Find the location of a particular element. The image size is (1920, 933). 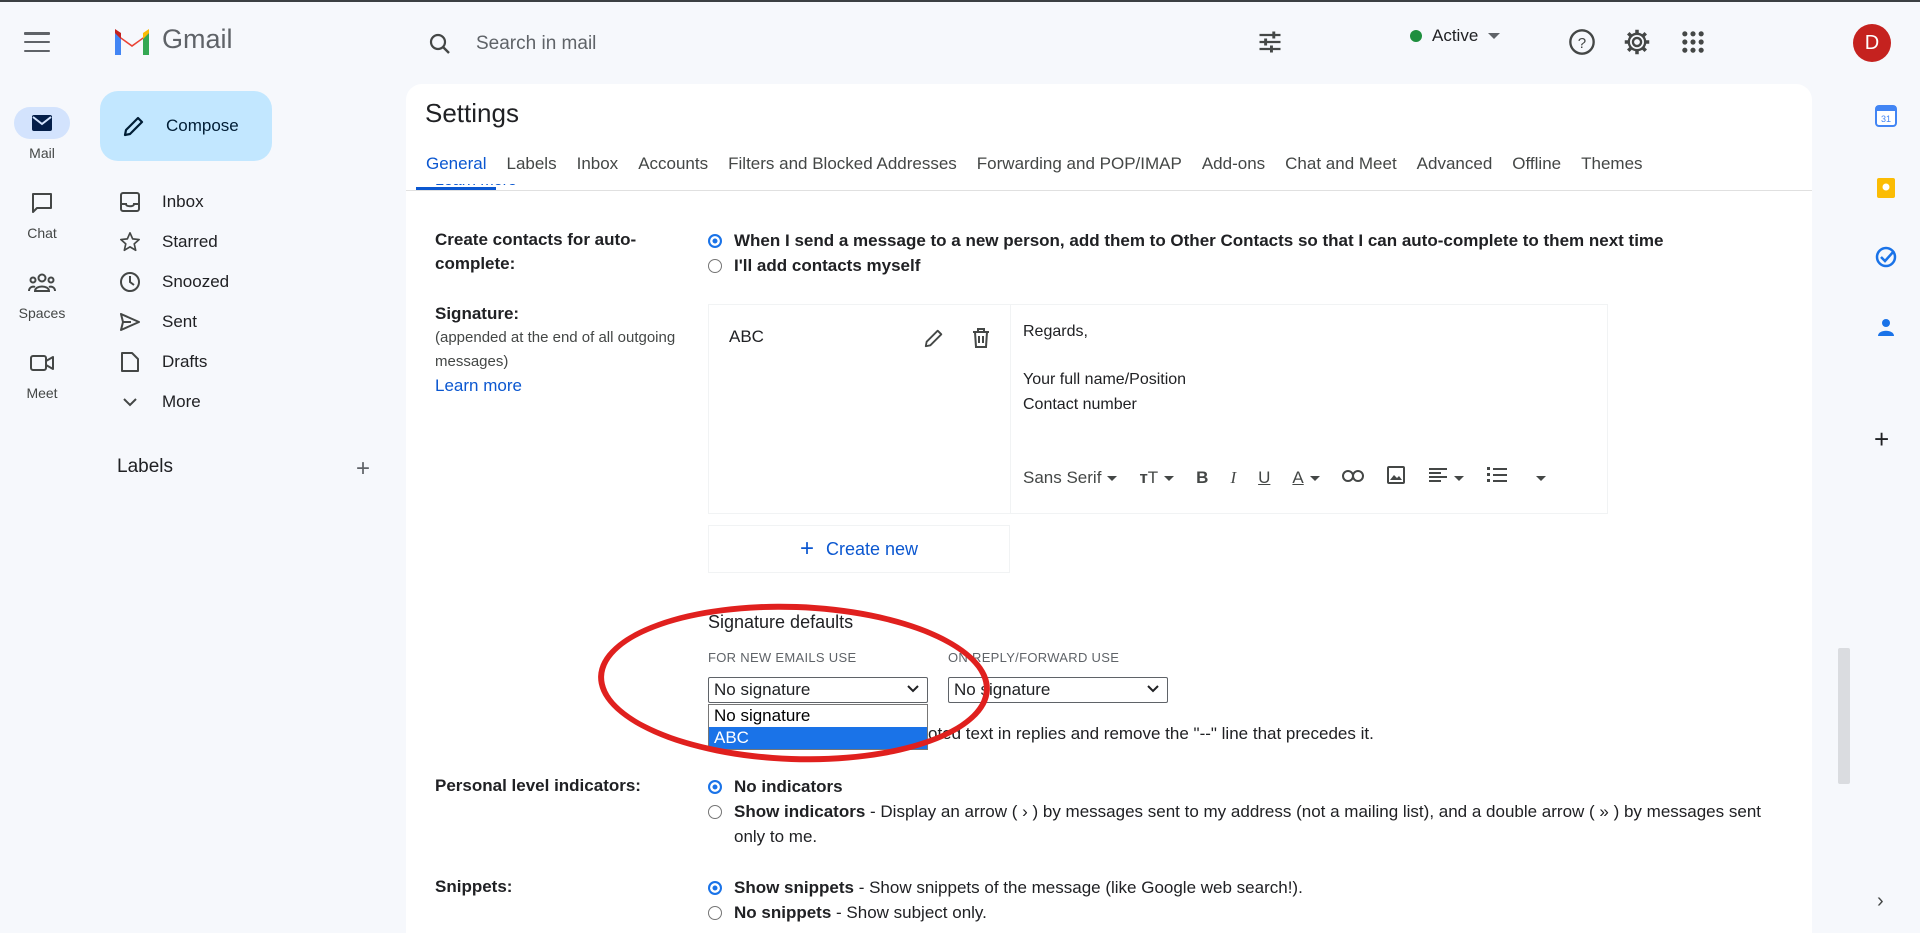

status-selector: Active is located at coordinates (1455, 36).